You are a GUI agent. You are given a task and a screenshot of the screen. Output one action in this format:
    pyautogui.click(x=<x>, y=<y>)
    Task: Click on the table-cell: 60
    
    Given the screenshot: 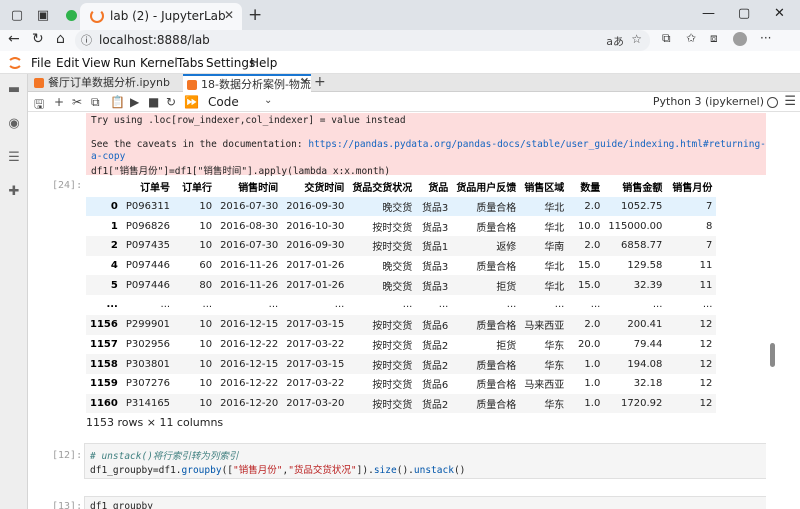 What is the action you would take?
    pyautogui.click(x=206, y=266)
    